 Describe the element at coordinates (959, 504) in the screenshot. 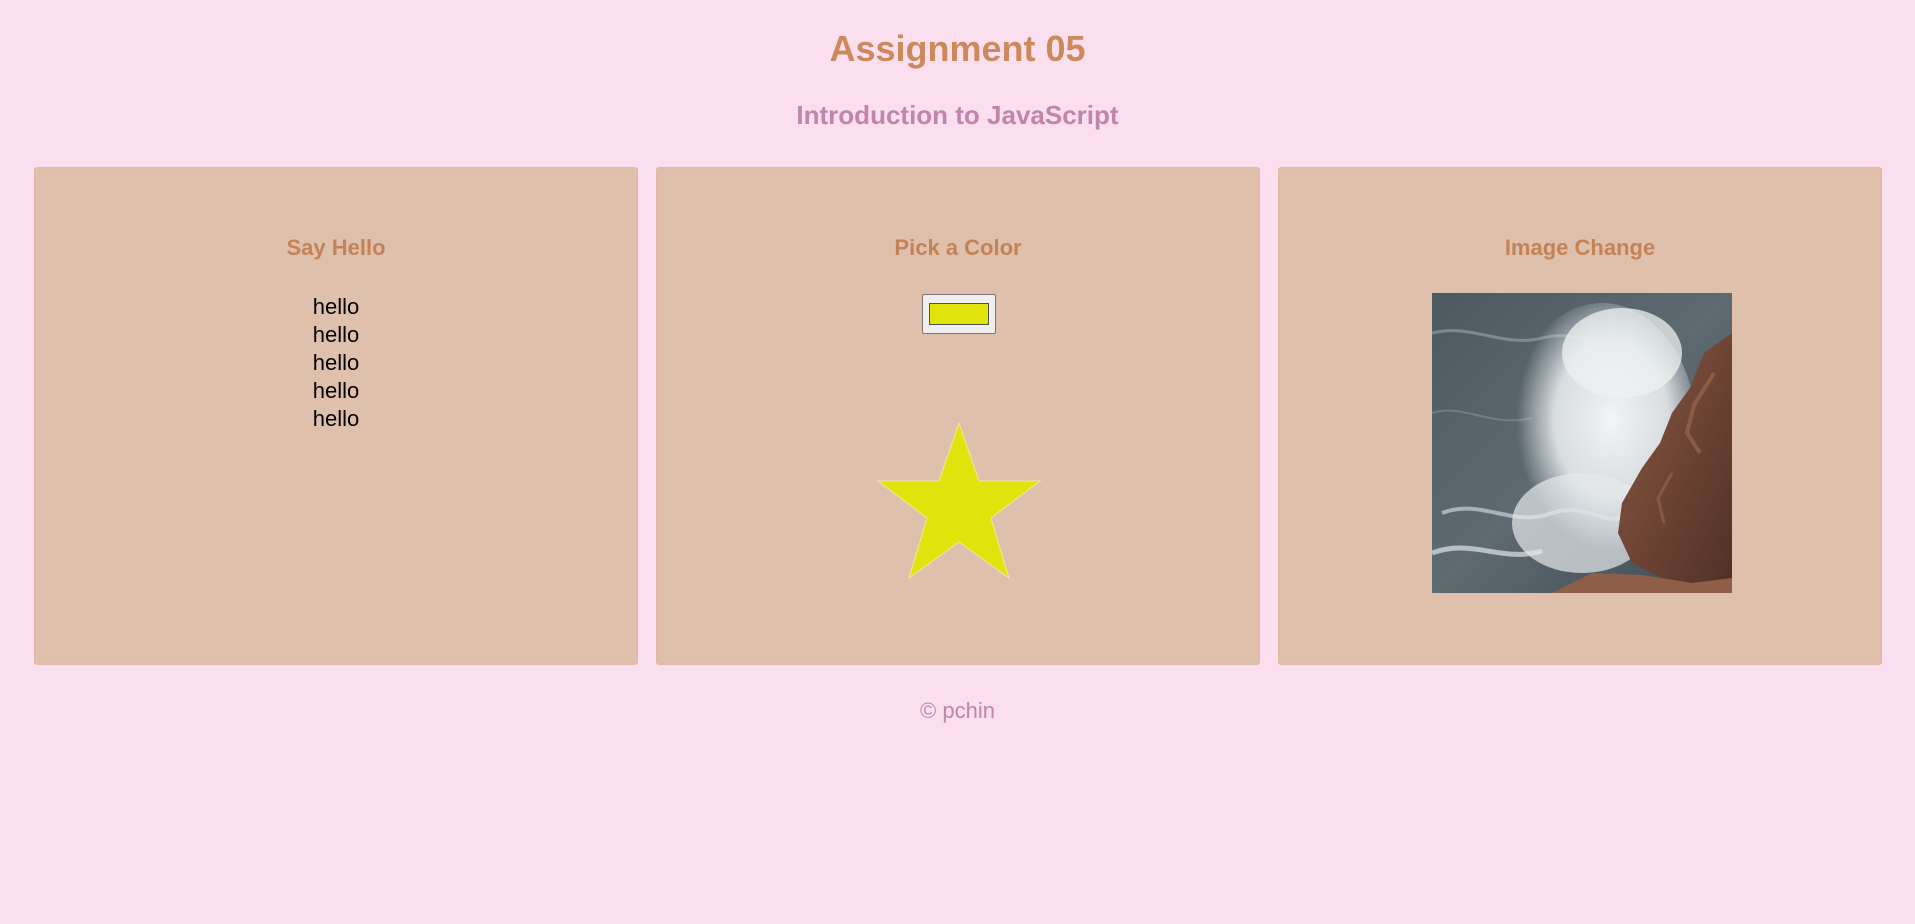

I see `star-icon` at that location.